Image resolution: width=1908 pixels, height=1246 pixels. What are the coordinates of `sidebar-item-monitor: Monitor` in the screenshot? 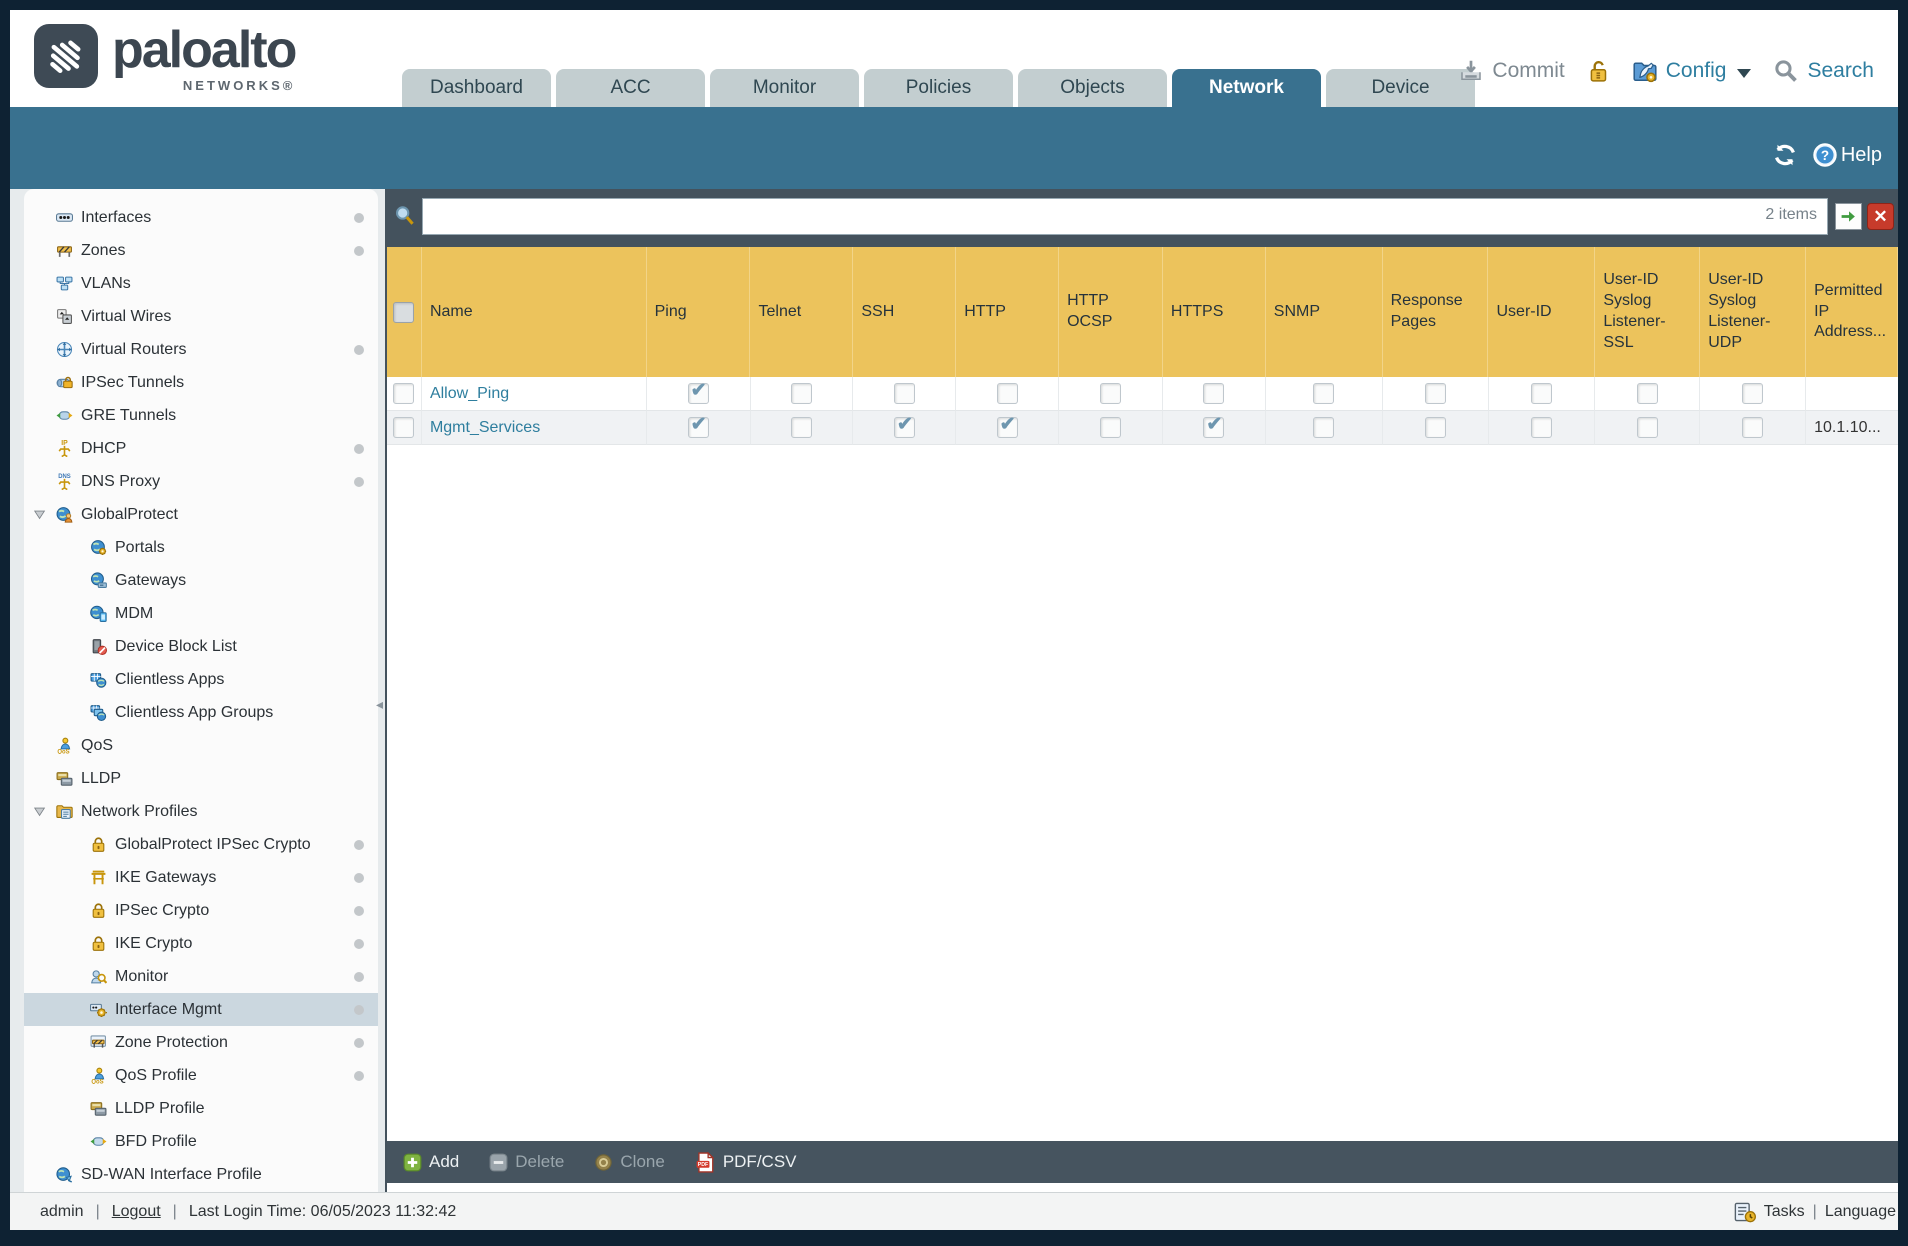 It's located at (201, 976).